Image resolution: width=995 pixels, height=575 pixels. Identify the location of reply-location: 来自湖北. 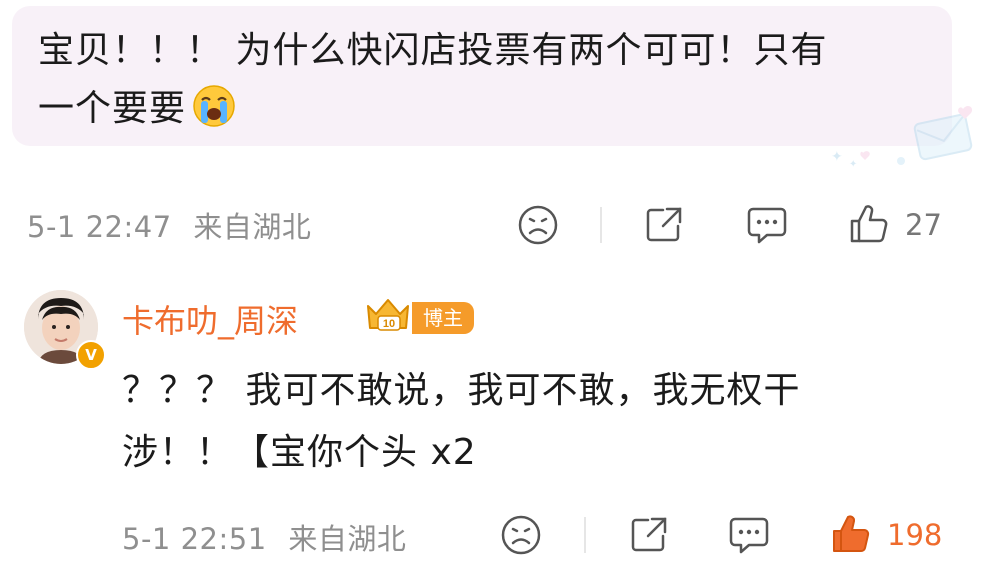
(347, 539).